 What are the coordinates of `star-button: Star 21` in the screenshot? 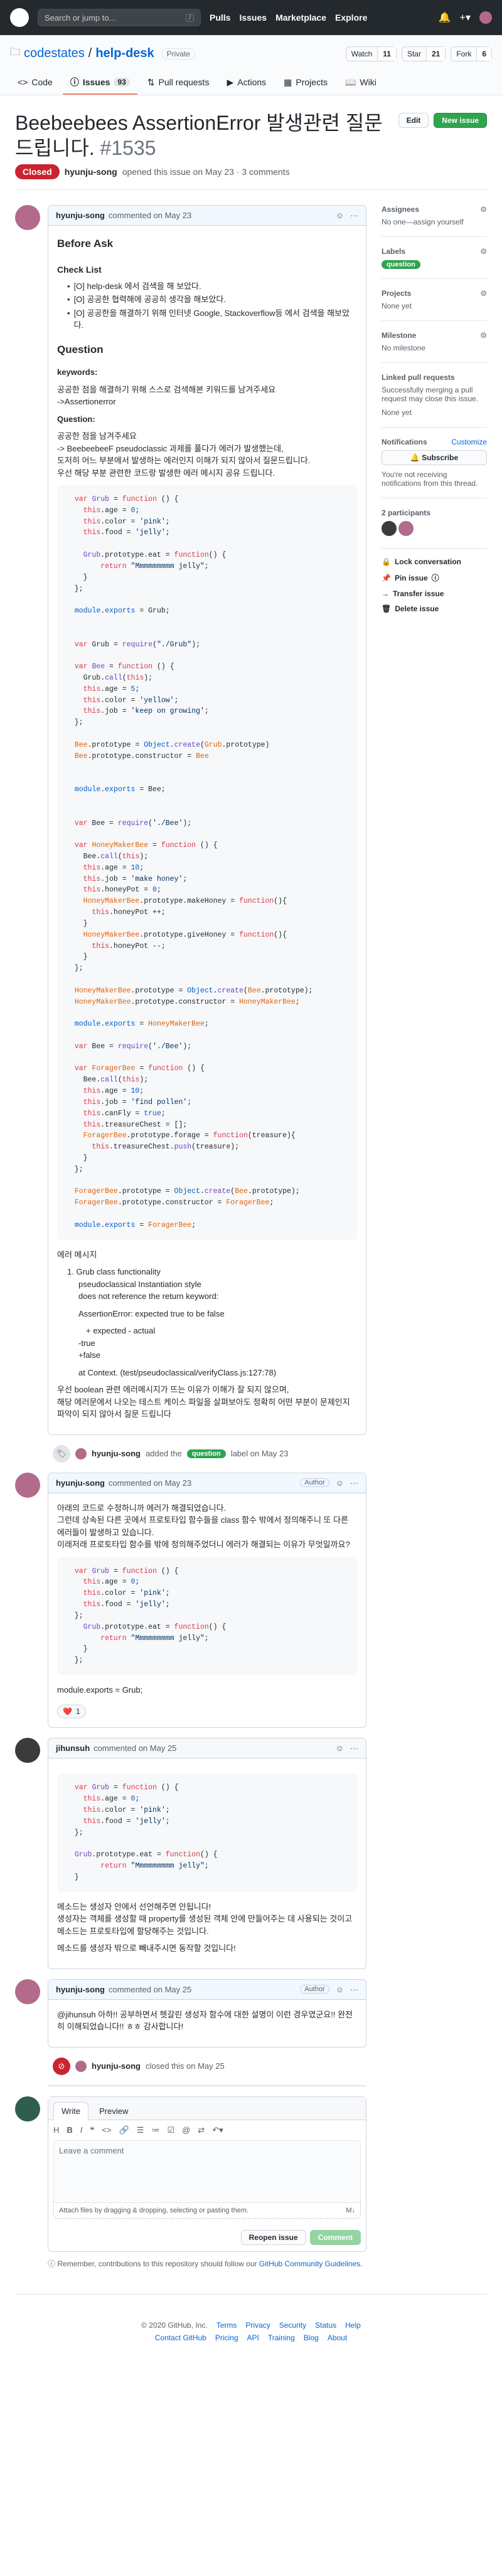 It's located at (423, 53).